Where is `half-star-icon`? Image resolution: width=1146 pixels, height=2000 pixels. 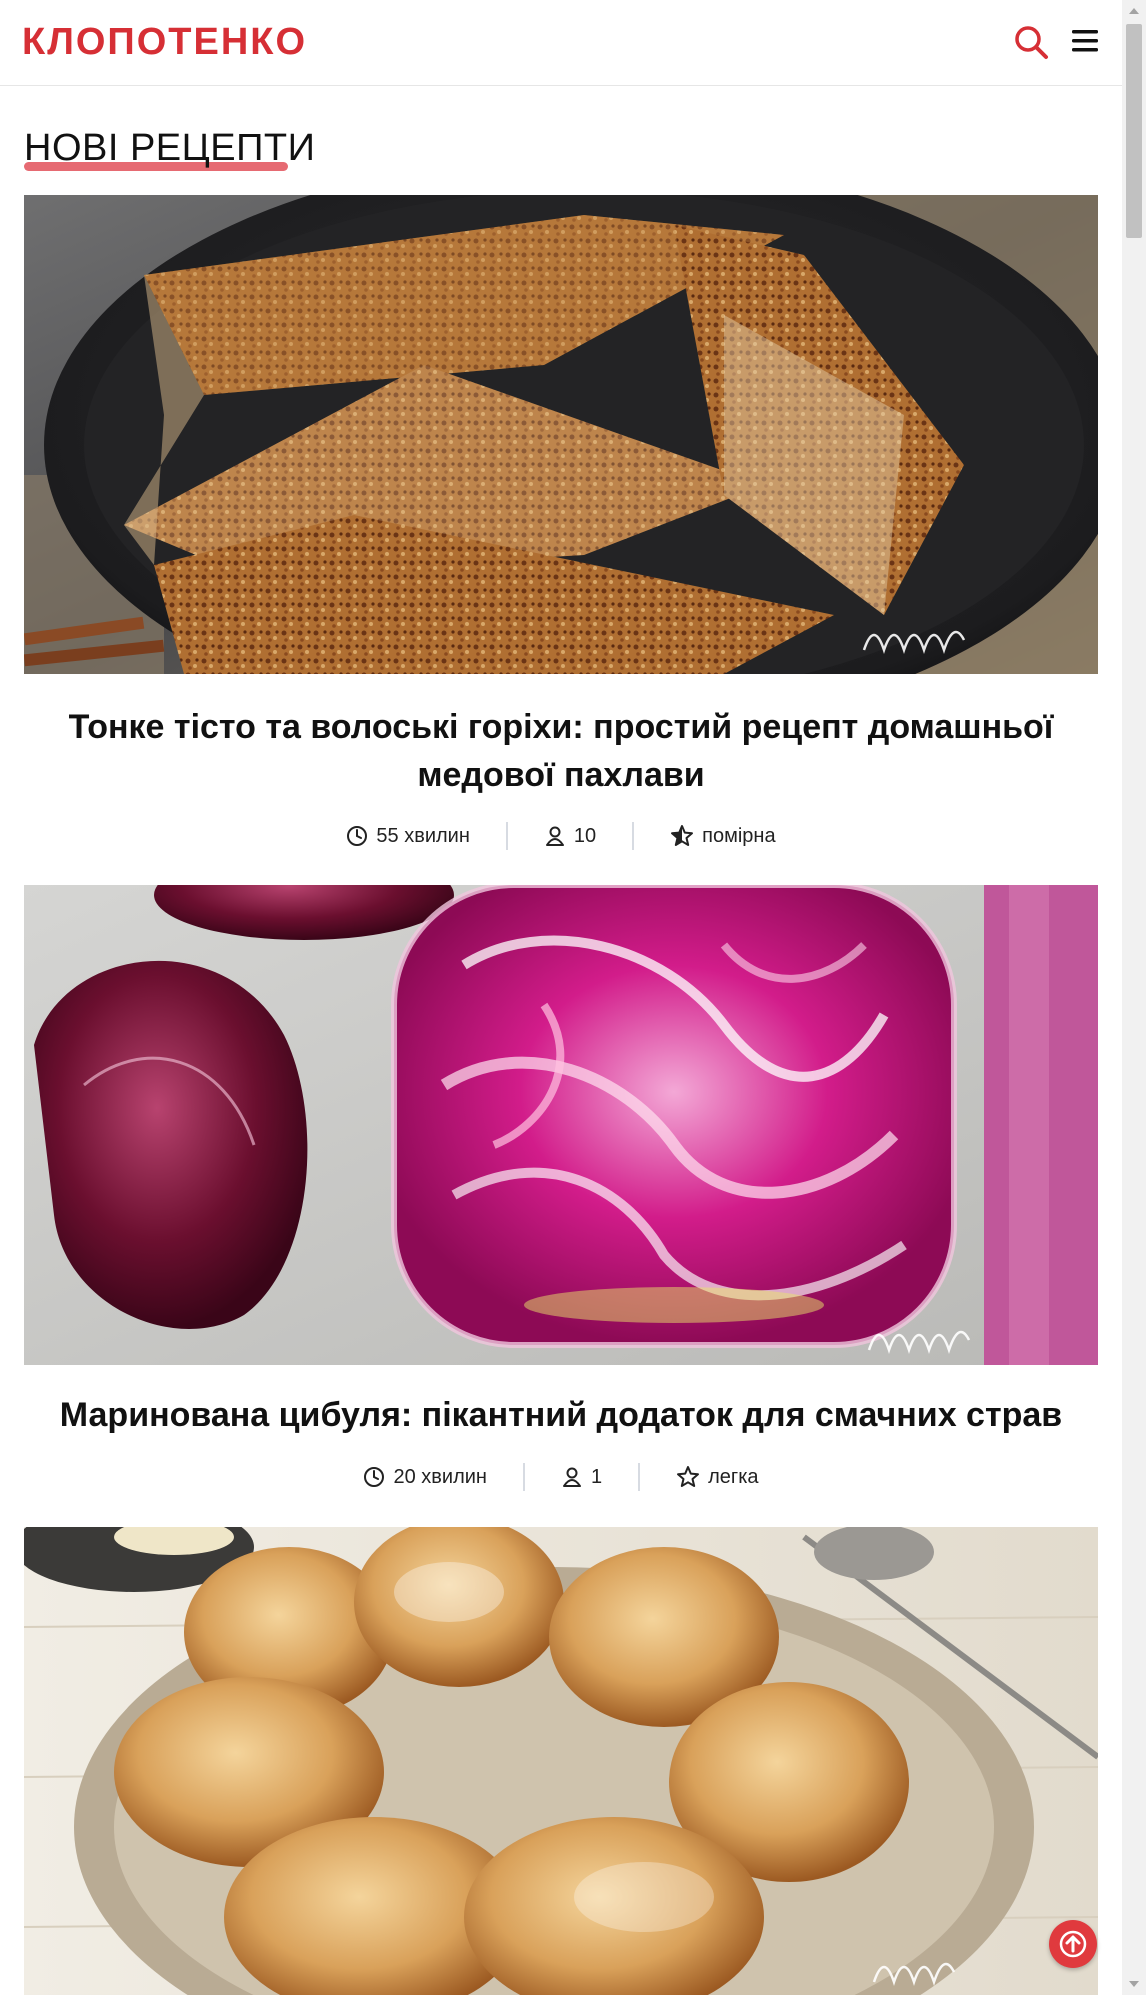 half-star-icon is located at coordinates (682, 835).